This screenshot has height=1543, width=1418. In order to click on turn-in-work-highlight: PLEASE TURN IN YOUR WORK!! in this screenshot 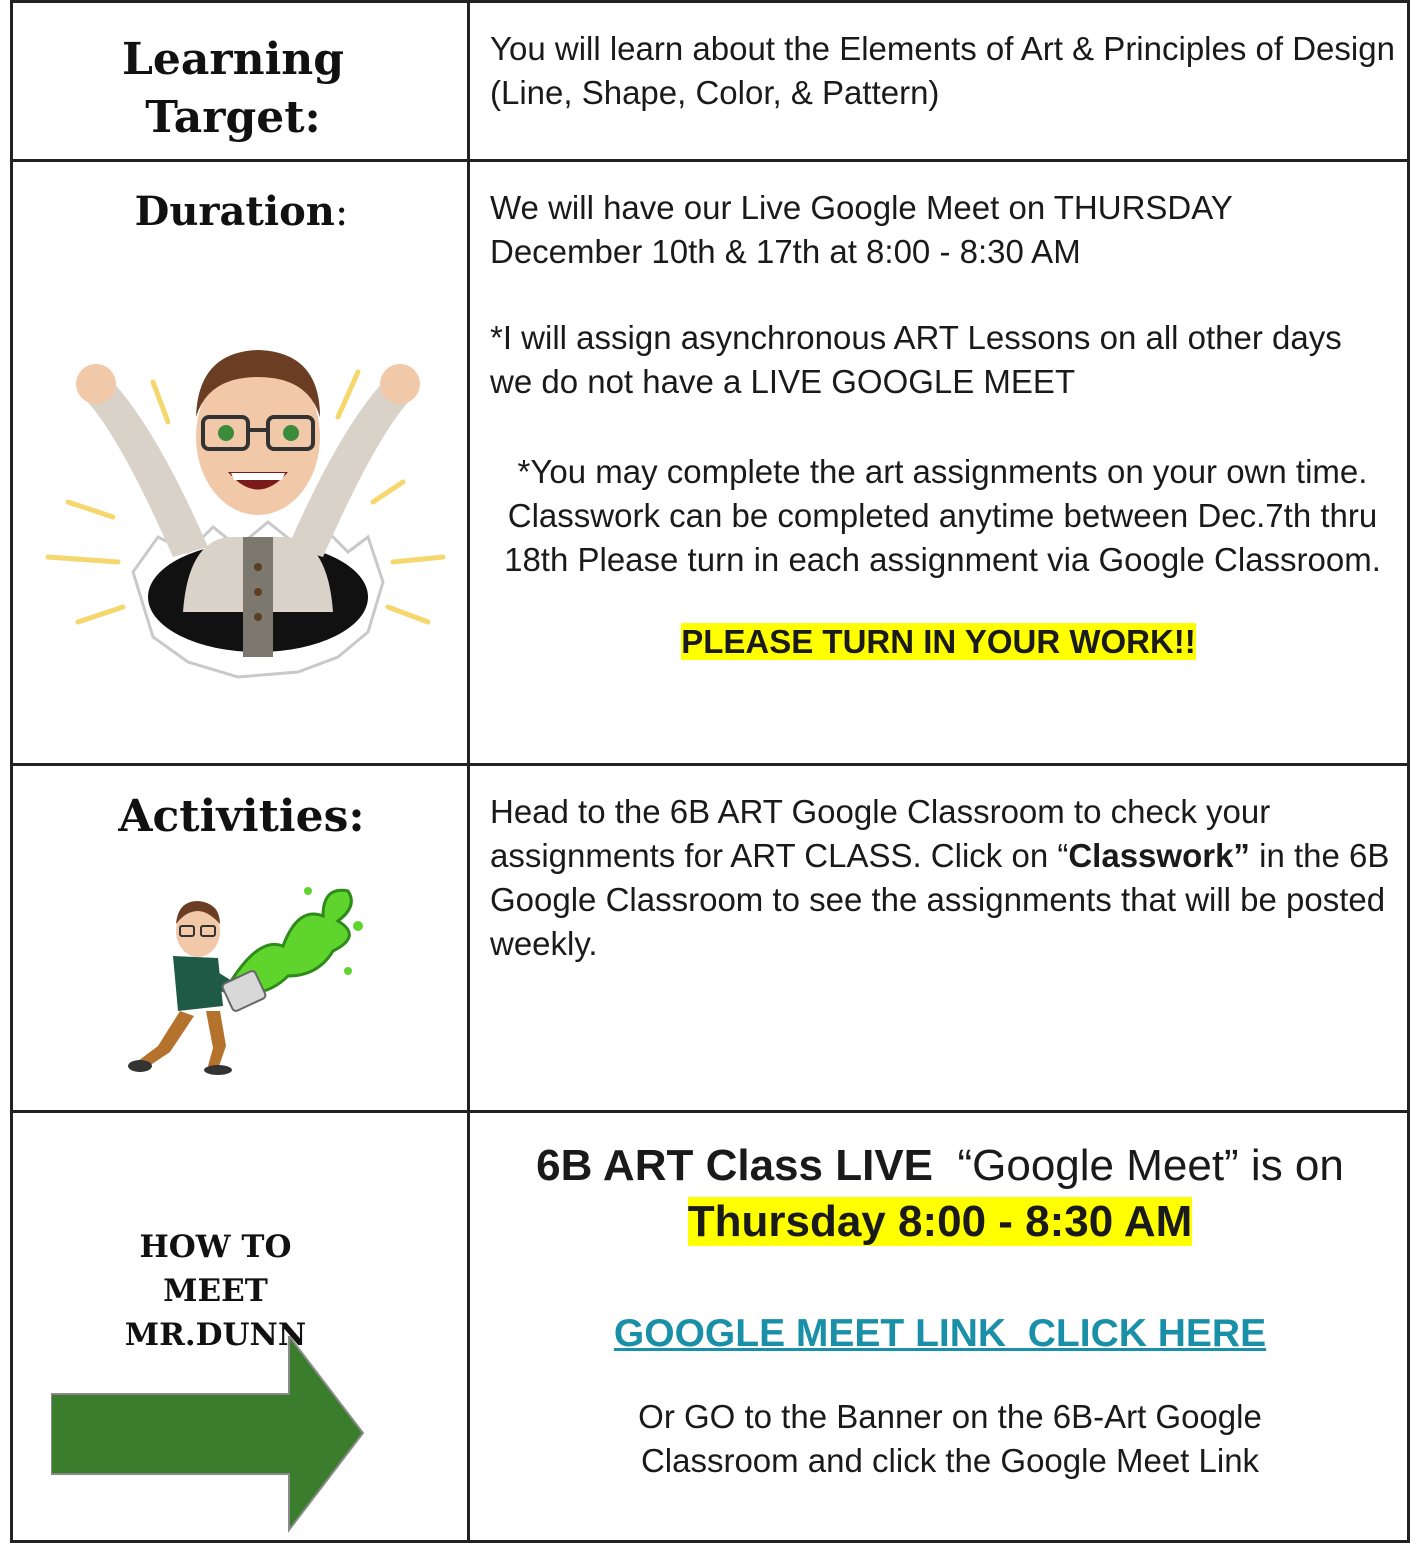, I will do `click(938, 641)`.